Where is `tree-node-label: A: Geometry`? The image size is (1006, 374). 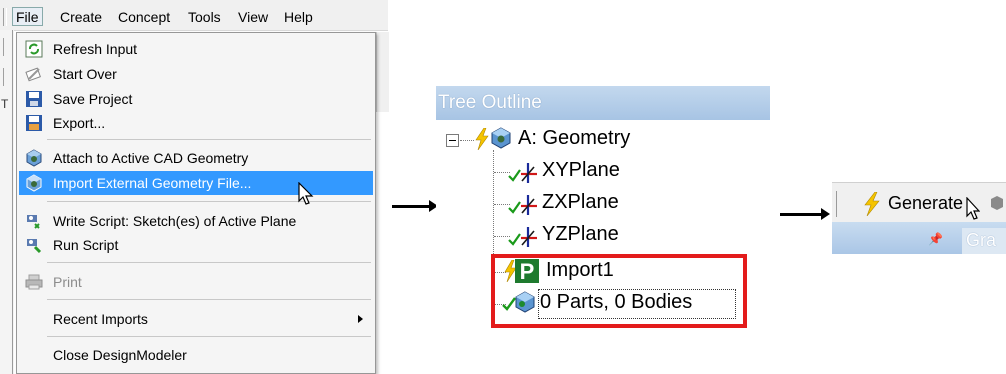 tree-node-label: A: Geometry is located at coordinates (574, 138).